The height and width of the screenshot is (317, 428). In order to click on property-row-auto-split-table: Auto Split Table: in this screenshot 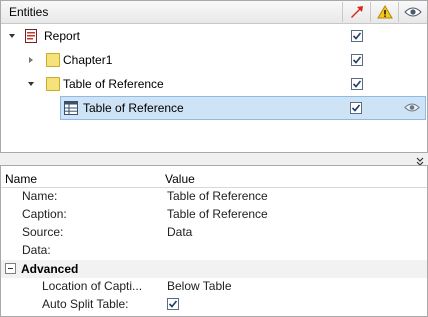, I will do `click(214, 306)`.